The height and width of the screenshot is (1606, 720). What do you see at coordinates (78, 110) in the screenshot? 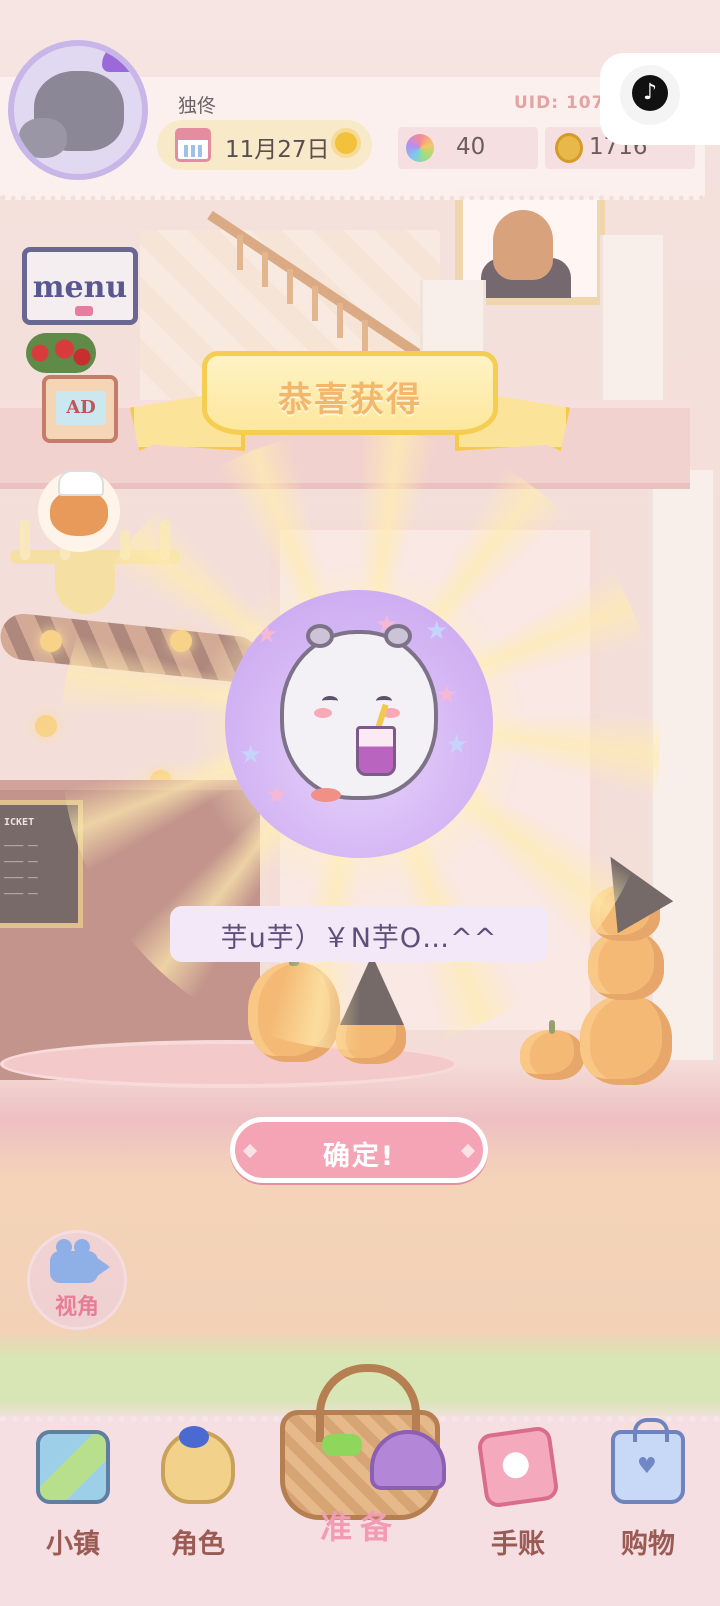
I see `player-avatar` at bounding box center [78, 110].